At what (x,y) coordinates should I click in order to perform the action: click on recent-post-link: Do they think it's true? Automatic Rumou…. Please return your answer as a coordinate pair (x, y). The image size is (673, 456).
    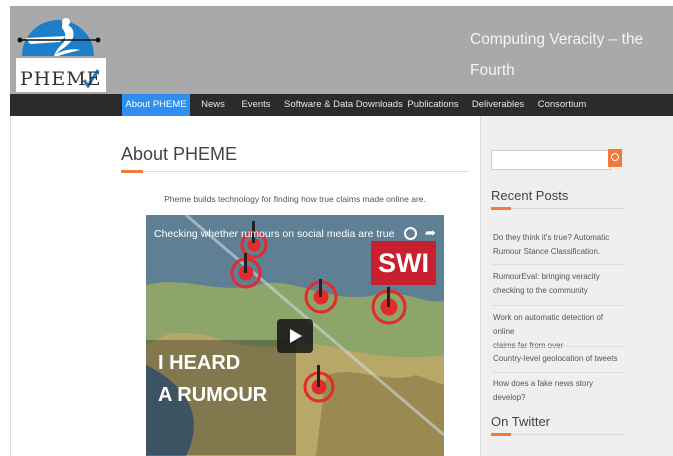
    Looking at the image, I should click on (558, 245).